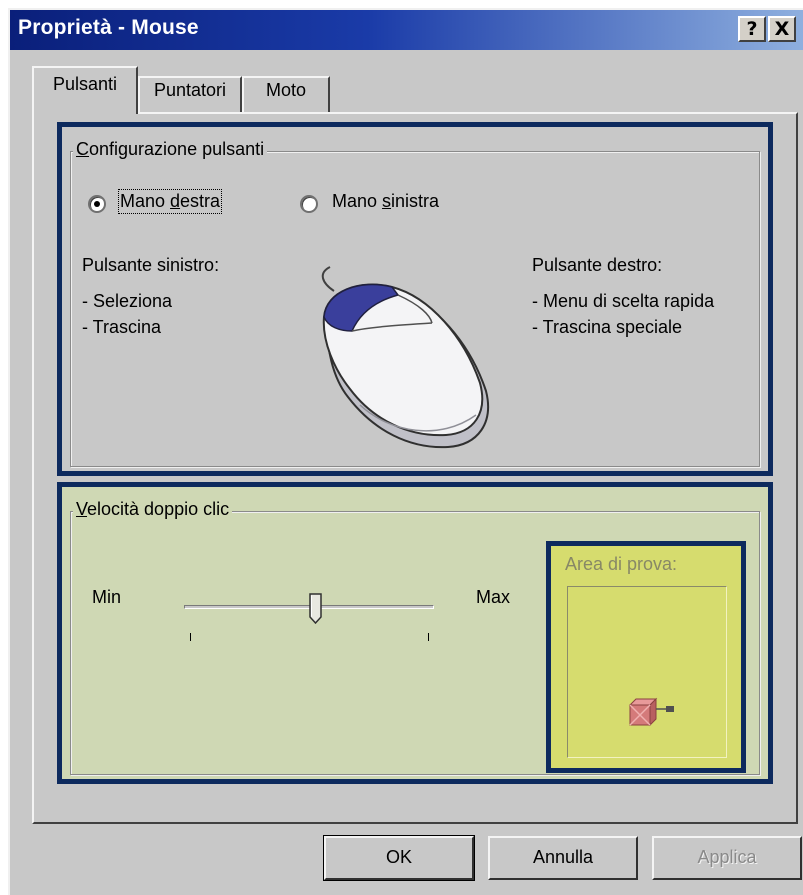  Describe the element at coordinates (151, 265) in the screenshot. I see `left-button-title: Pulsante sinistro:` at that location.